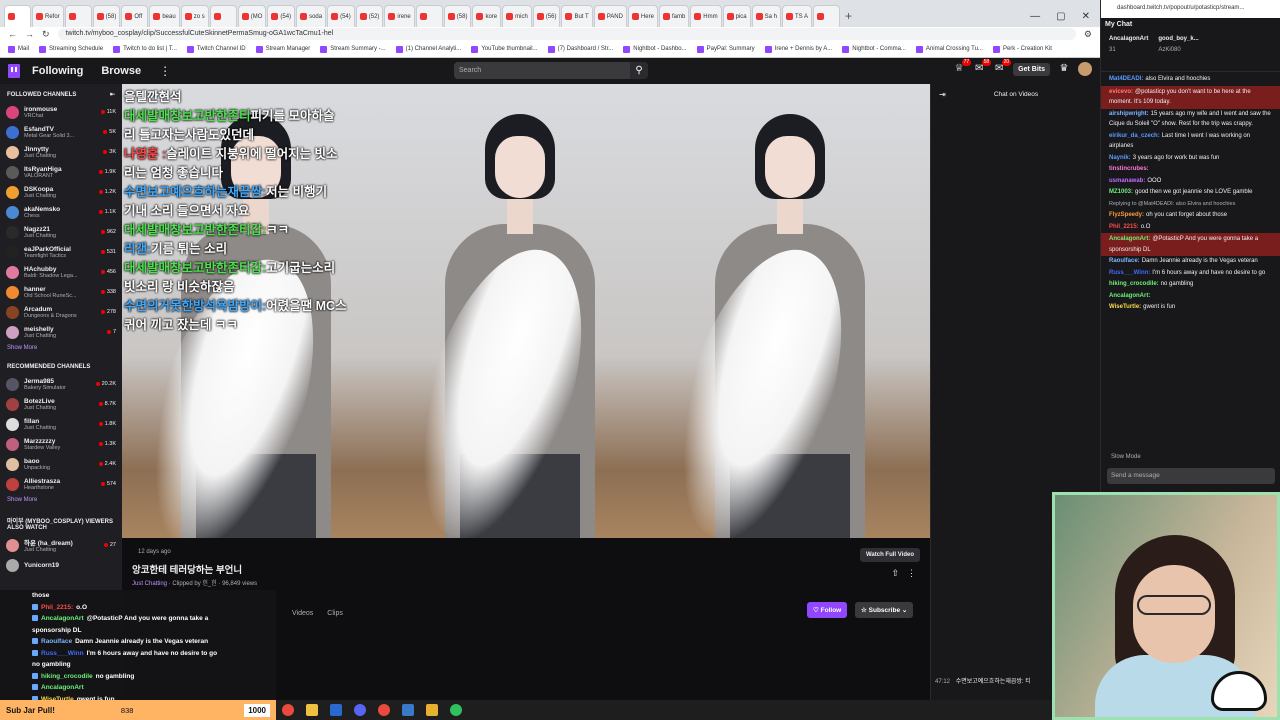 Image resolution: width=1280 pixels, height=720 pixels. What do you see at coordinates (61, 384) in the screenshot?
I see `sidebar-channel: Jerma985 Bakery Simulator 20.2K` at bounding box center [61, 384].